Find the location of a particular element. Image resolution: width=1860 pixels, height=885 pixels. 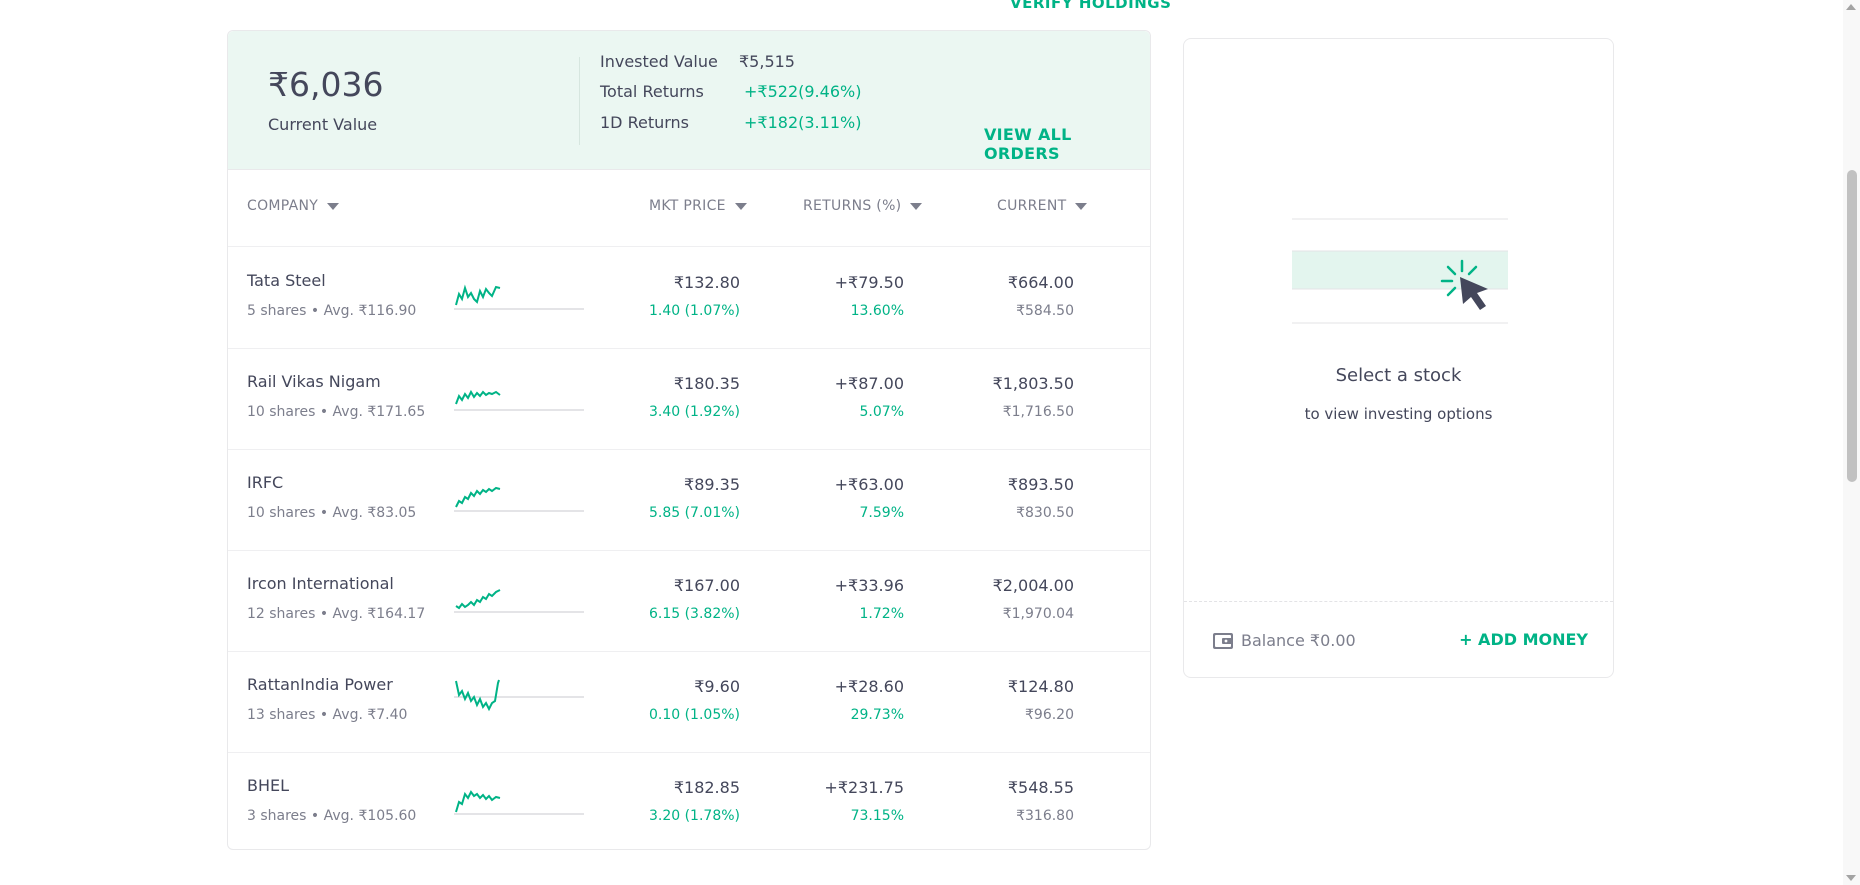

market-change: 1.40 (1.07%) is located at coordinates (694, 311).